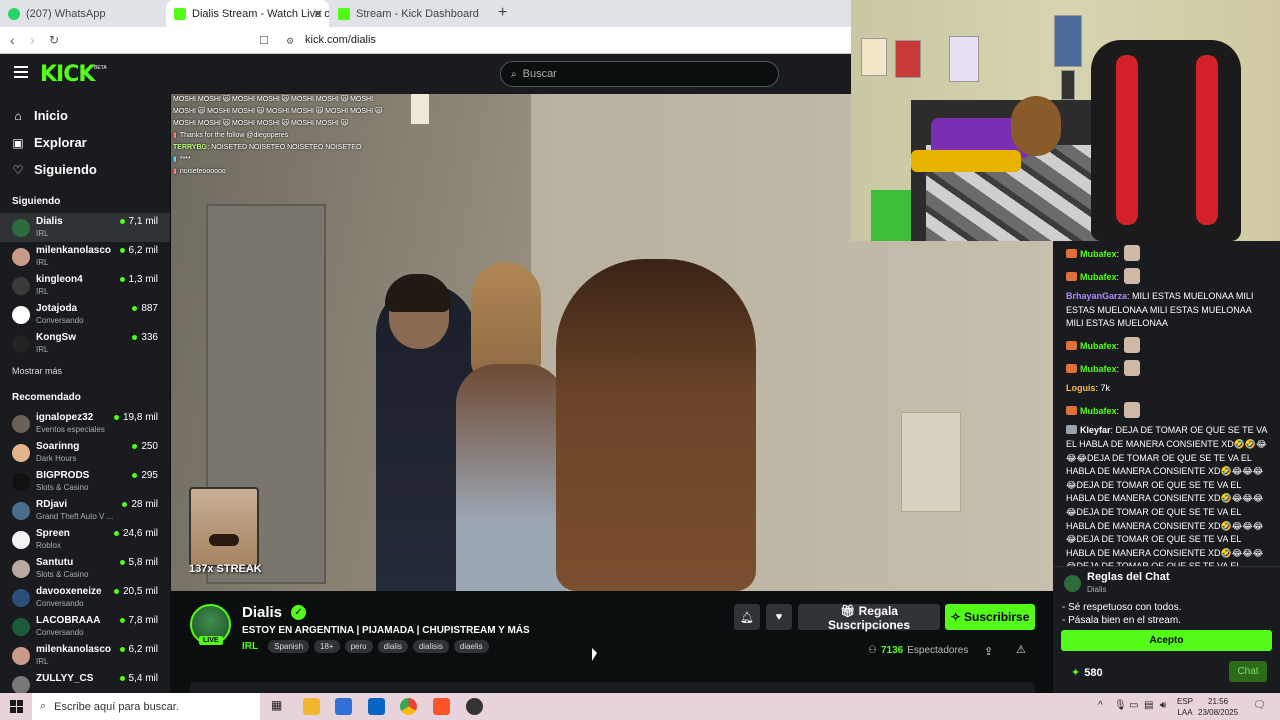 This screenshot has width=1280, height=720. Describe the element at coordinates (260, 13) in the screenshot. I see `tab-title: Dialis Stream - Watch Live o` at that location.